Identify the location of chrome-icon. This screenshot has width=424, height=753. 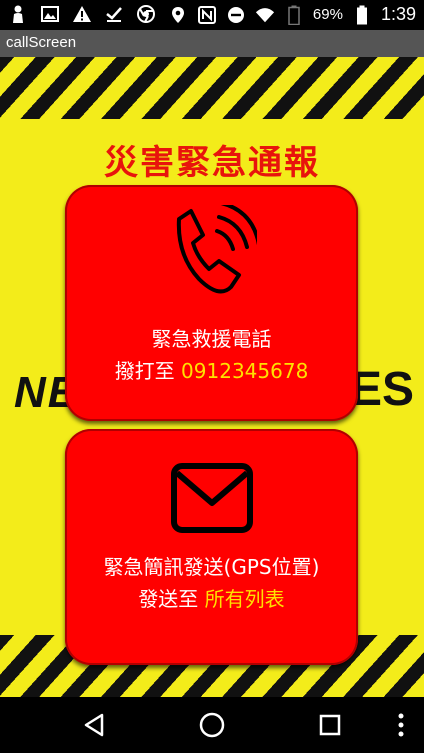
(146, 14).